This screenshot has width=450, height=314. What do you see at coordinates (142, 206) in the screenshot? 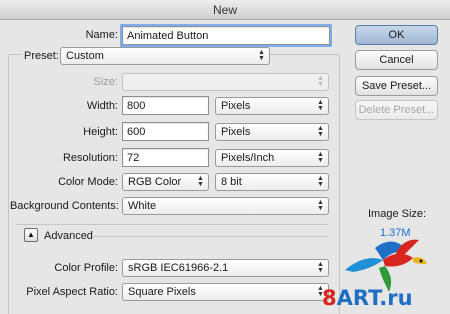
I see `background-contents-value: White` at bounding box center [142, 206].